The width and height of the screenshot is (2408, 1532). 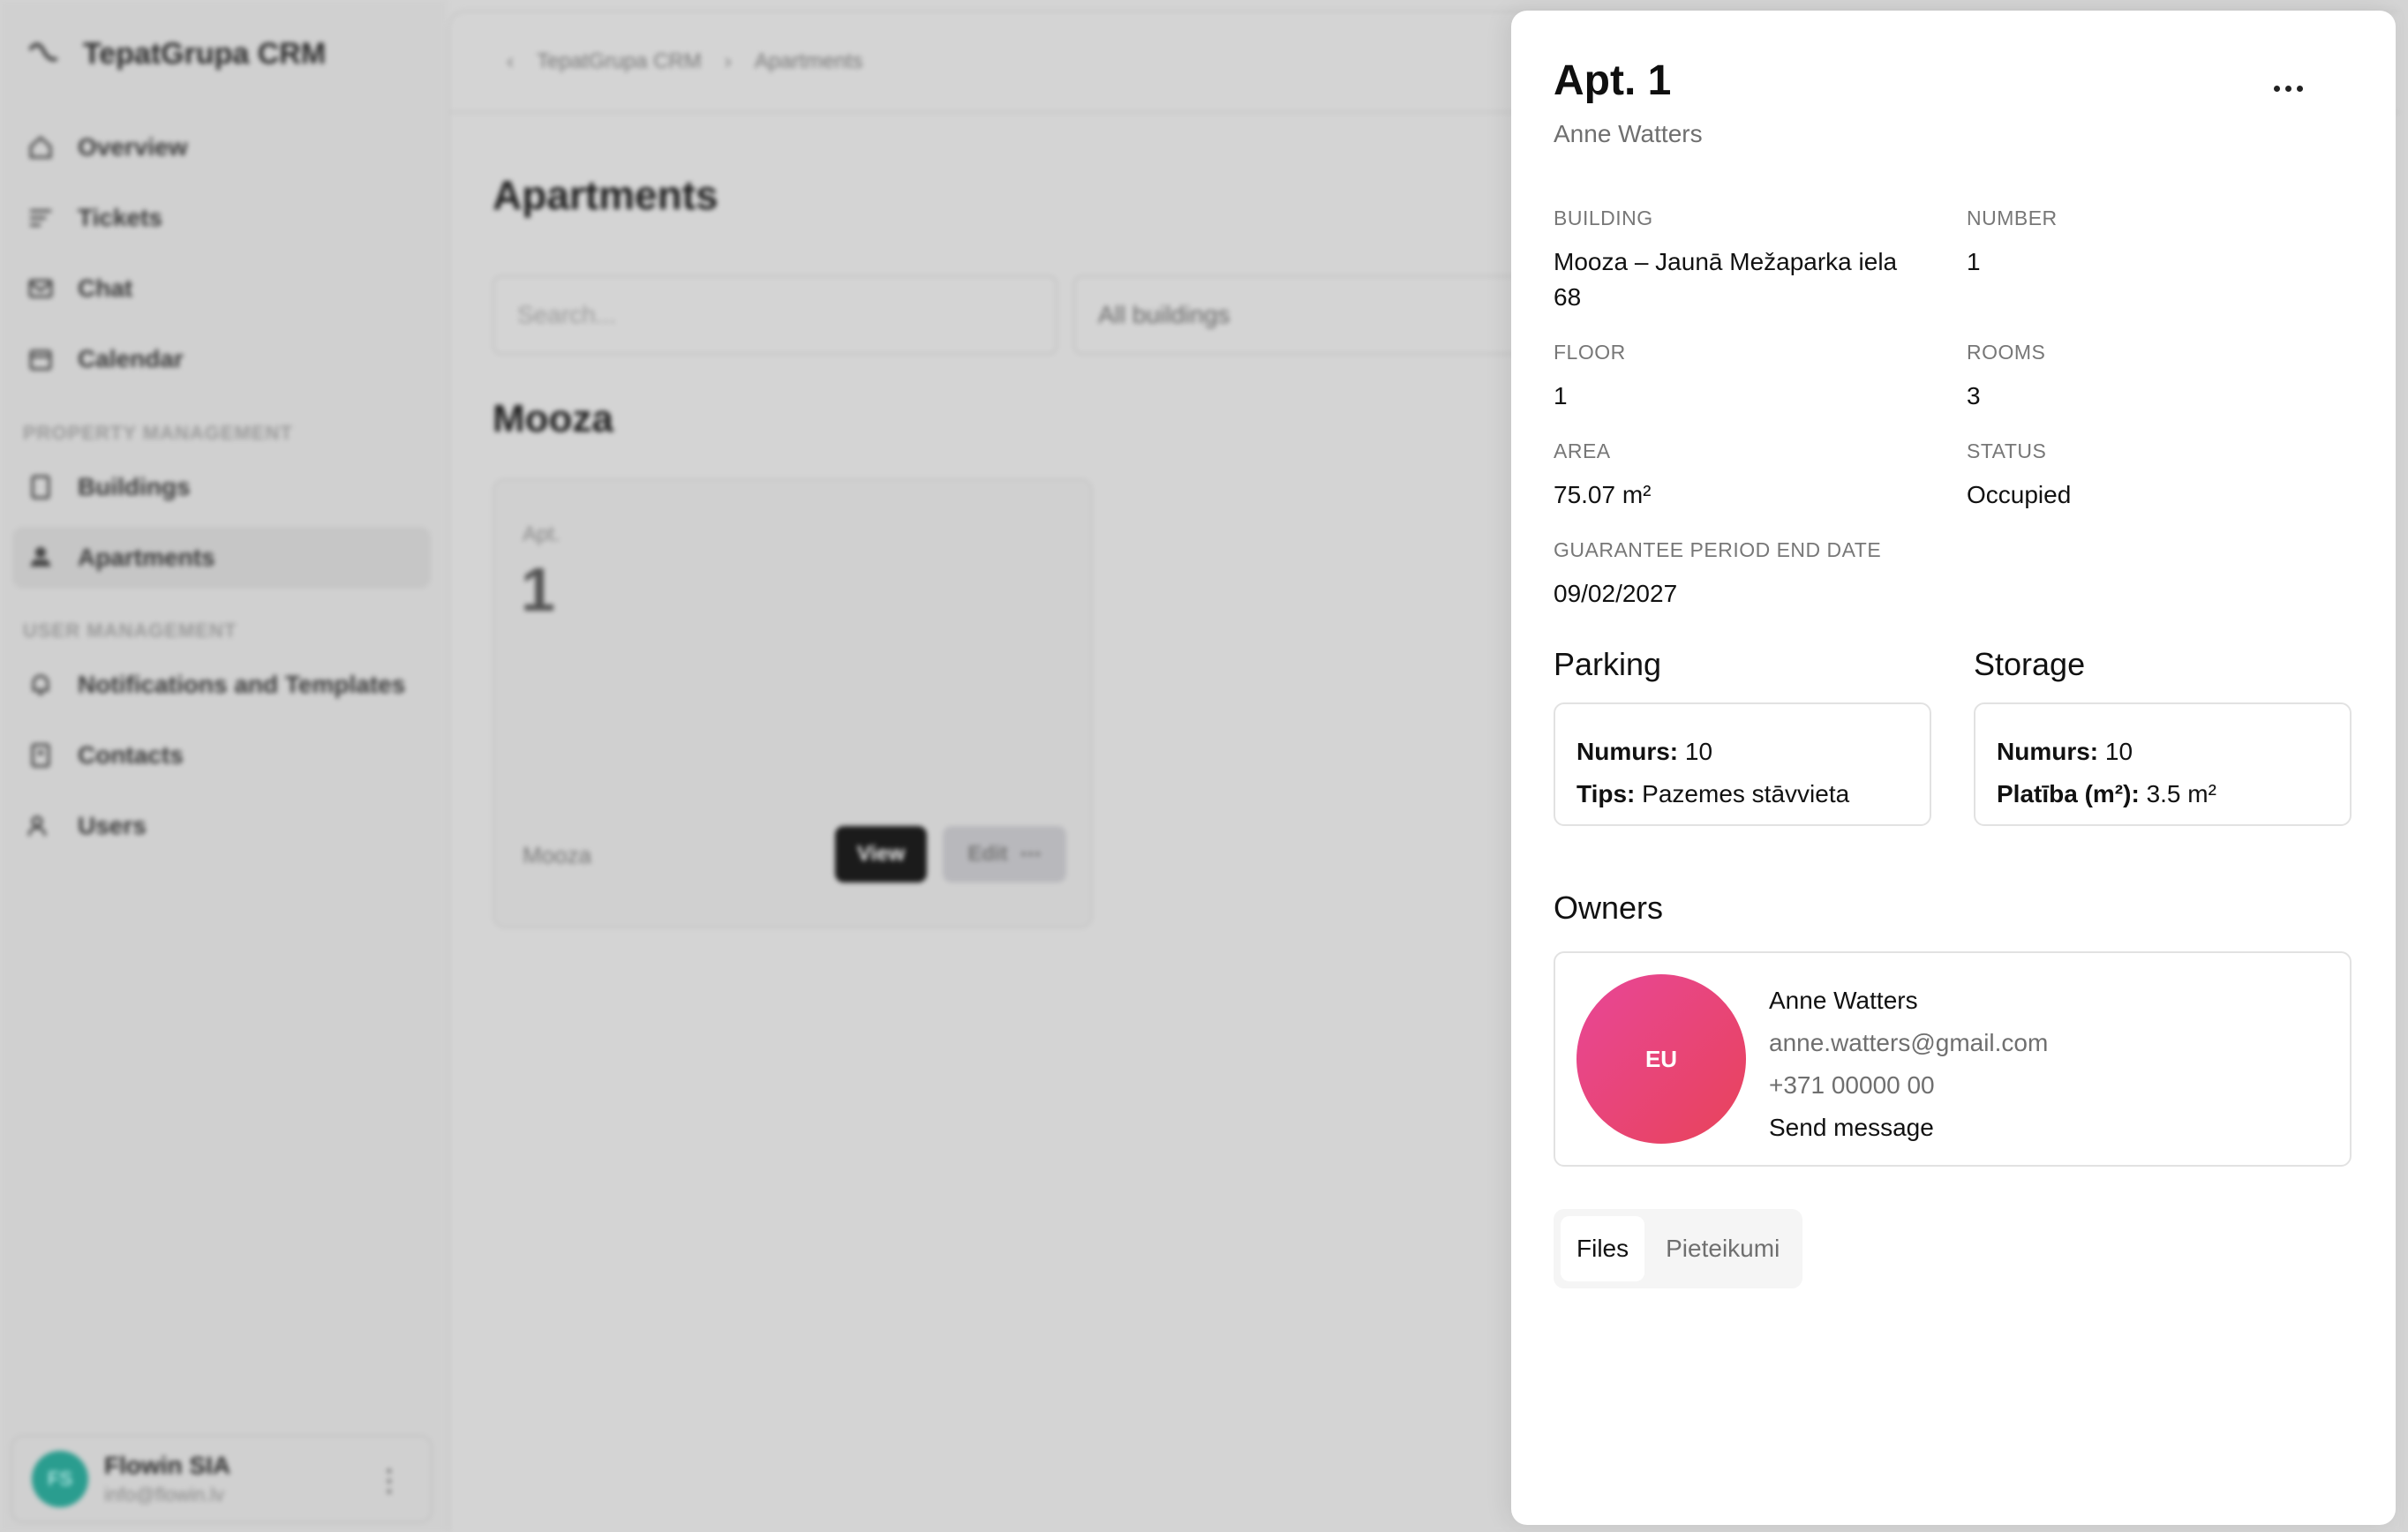 I want to click on sidebar-item-label: Apartments, so click(x=146, y=557).